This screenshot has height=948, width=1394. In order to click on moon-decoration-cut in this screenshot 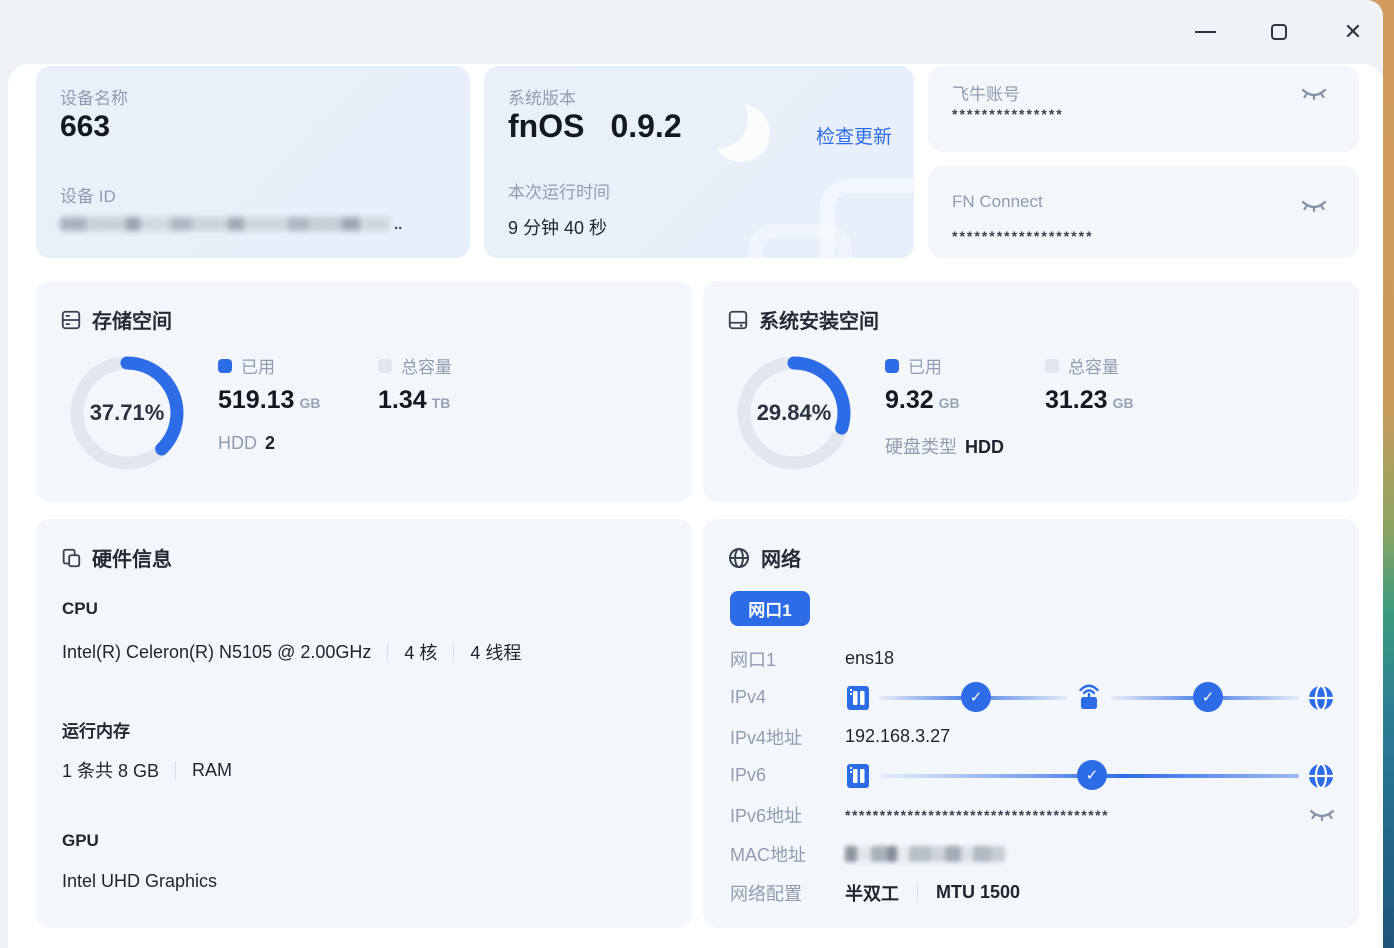, I will do `click(719, 119)`.